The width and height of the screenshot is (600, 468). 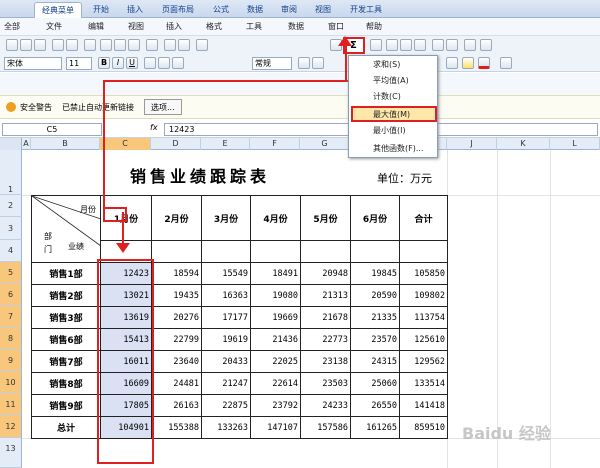 I want to click on print-icon, so click(x=58, y=45).